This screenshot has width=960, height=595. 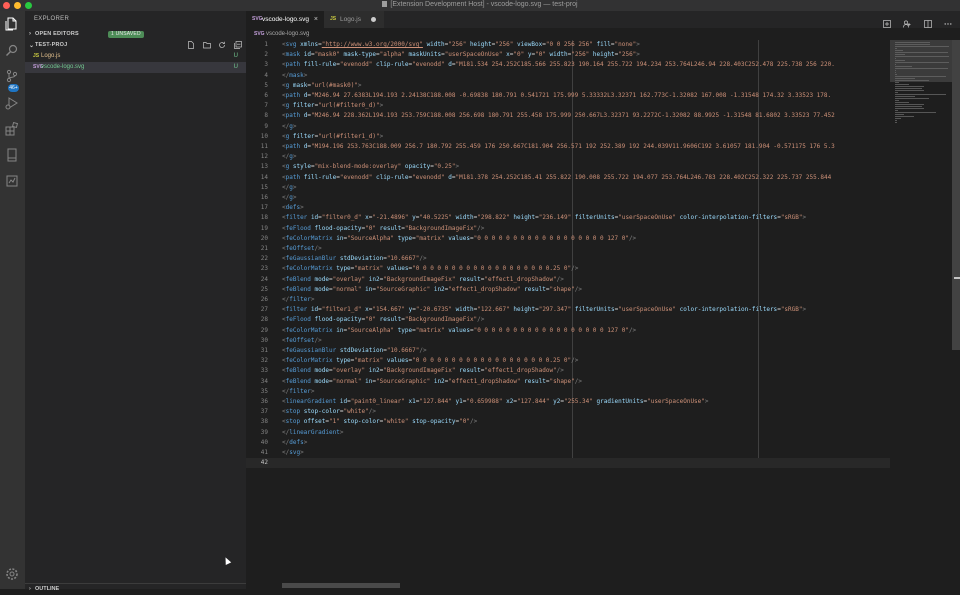 I want to click on line-number: 3, so click(x=266, y=65).